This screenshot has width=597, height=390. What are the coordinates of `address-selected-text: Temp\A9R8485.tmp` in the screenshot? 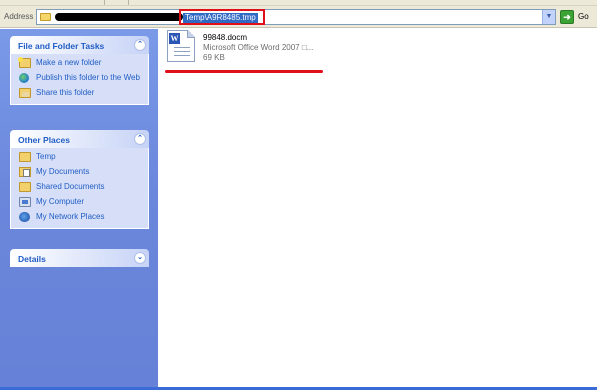 It's located at (220, 18).